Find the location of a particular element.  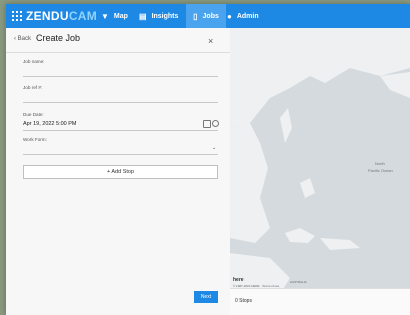

stops-count: 0 Stops is located at coordinates (243, 301).